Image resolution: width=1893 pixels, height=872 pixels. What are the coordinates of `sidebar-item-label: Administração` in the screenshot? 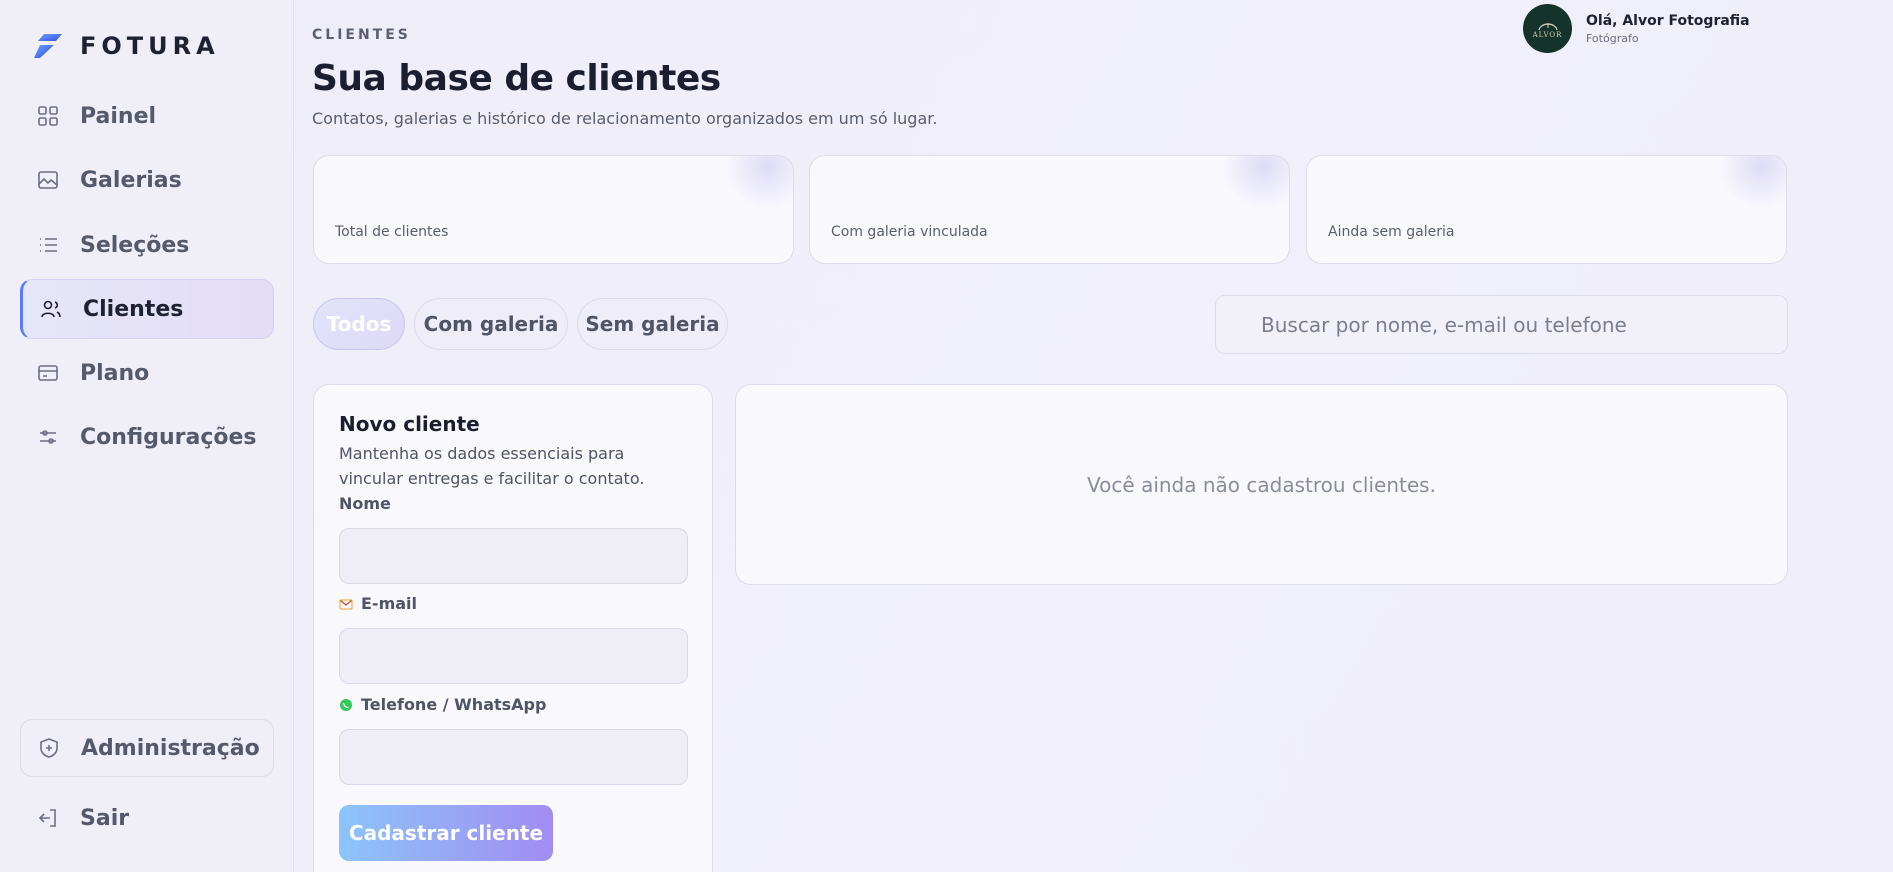 It's located at (170, 748).